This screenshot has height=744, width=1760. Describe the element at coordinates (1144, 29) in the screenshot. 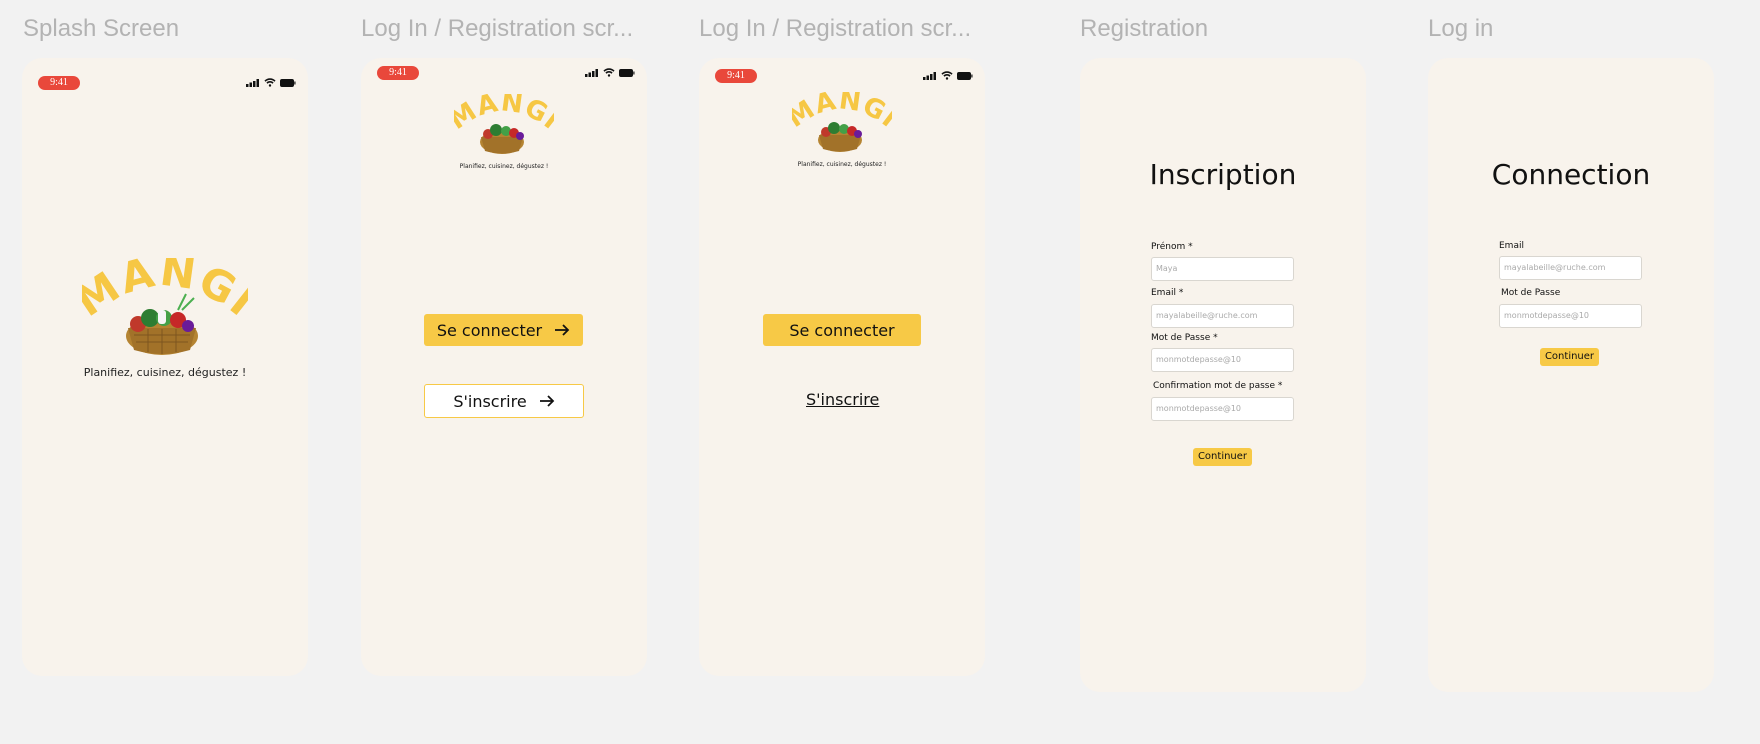

I see `frame-title-registration: Registration` at that location.